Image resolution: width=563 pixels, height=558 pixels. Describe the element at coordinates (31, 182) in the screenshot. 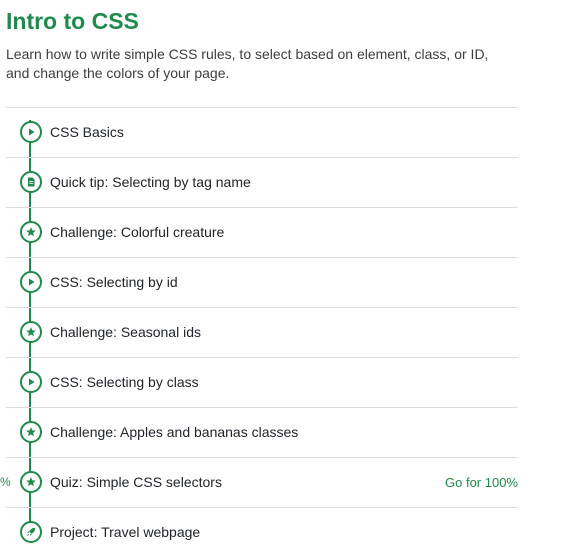

I see `document-icon` at that location.